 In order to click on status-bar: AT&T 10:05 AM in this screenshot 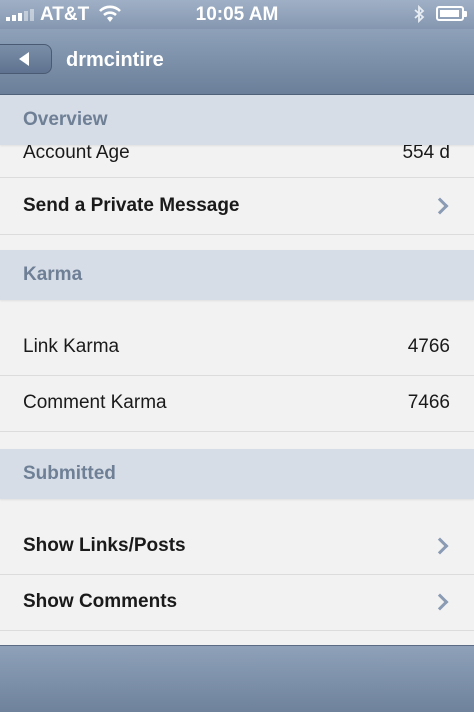, I will do `click(237, 14)`.